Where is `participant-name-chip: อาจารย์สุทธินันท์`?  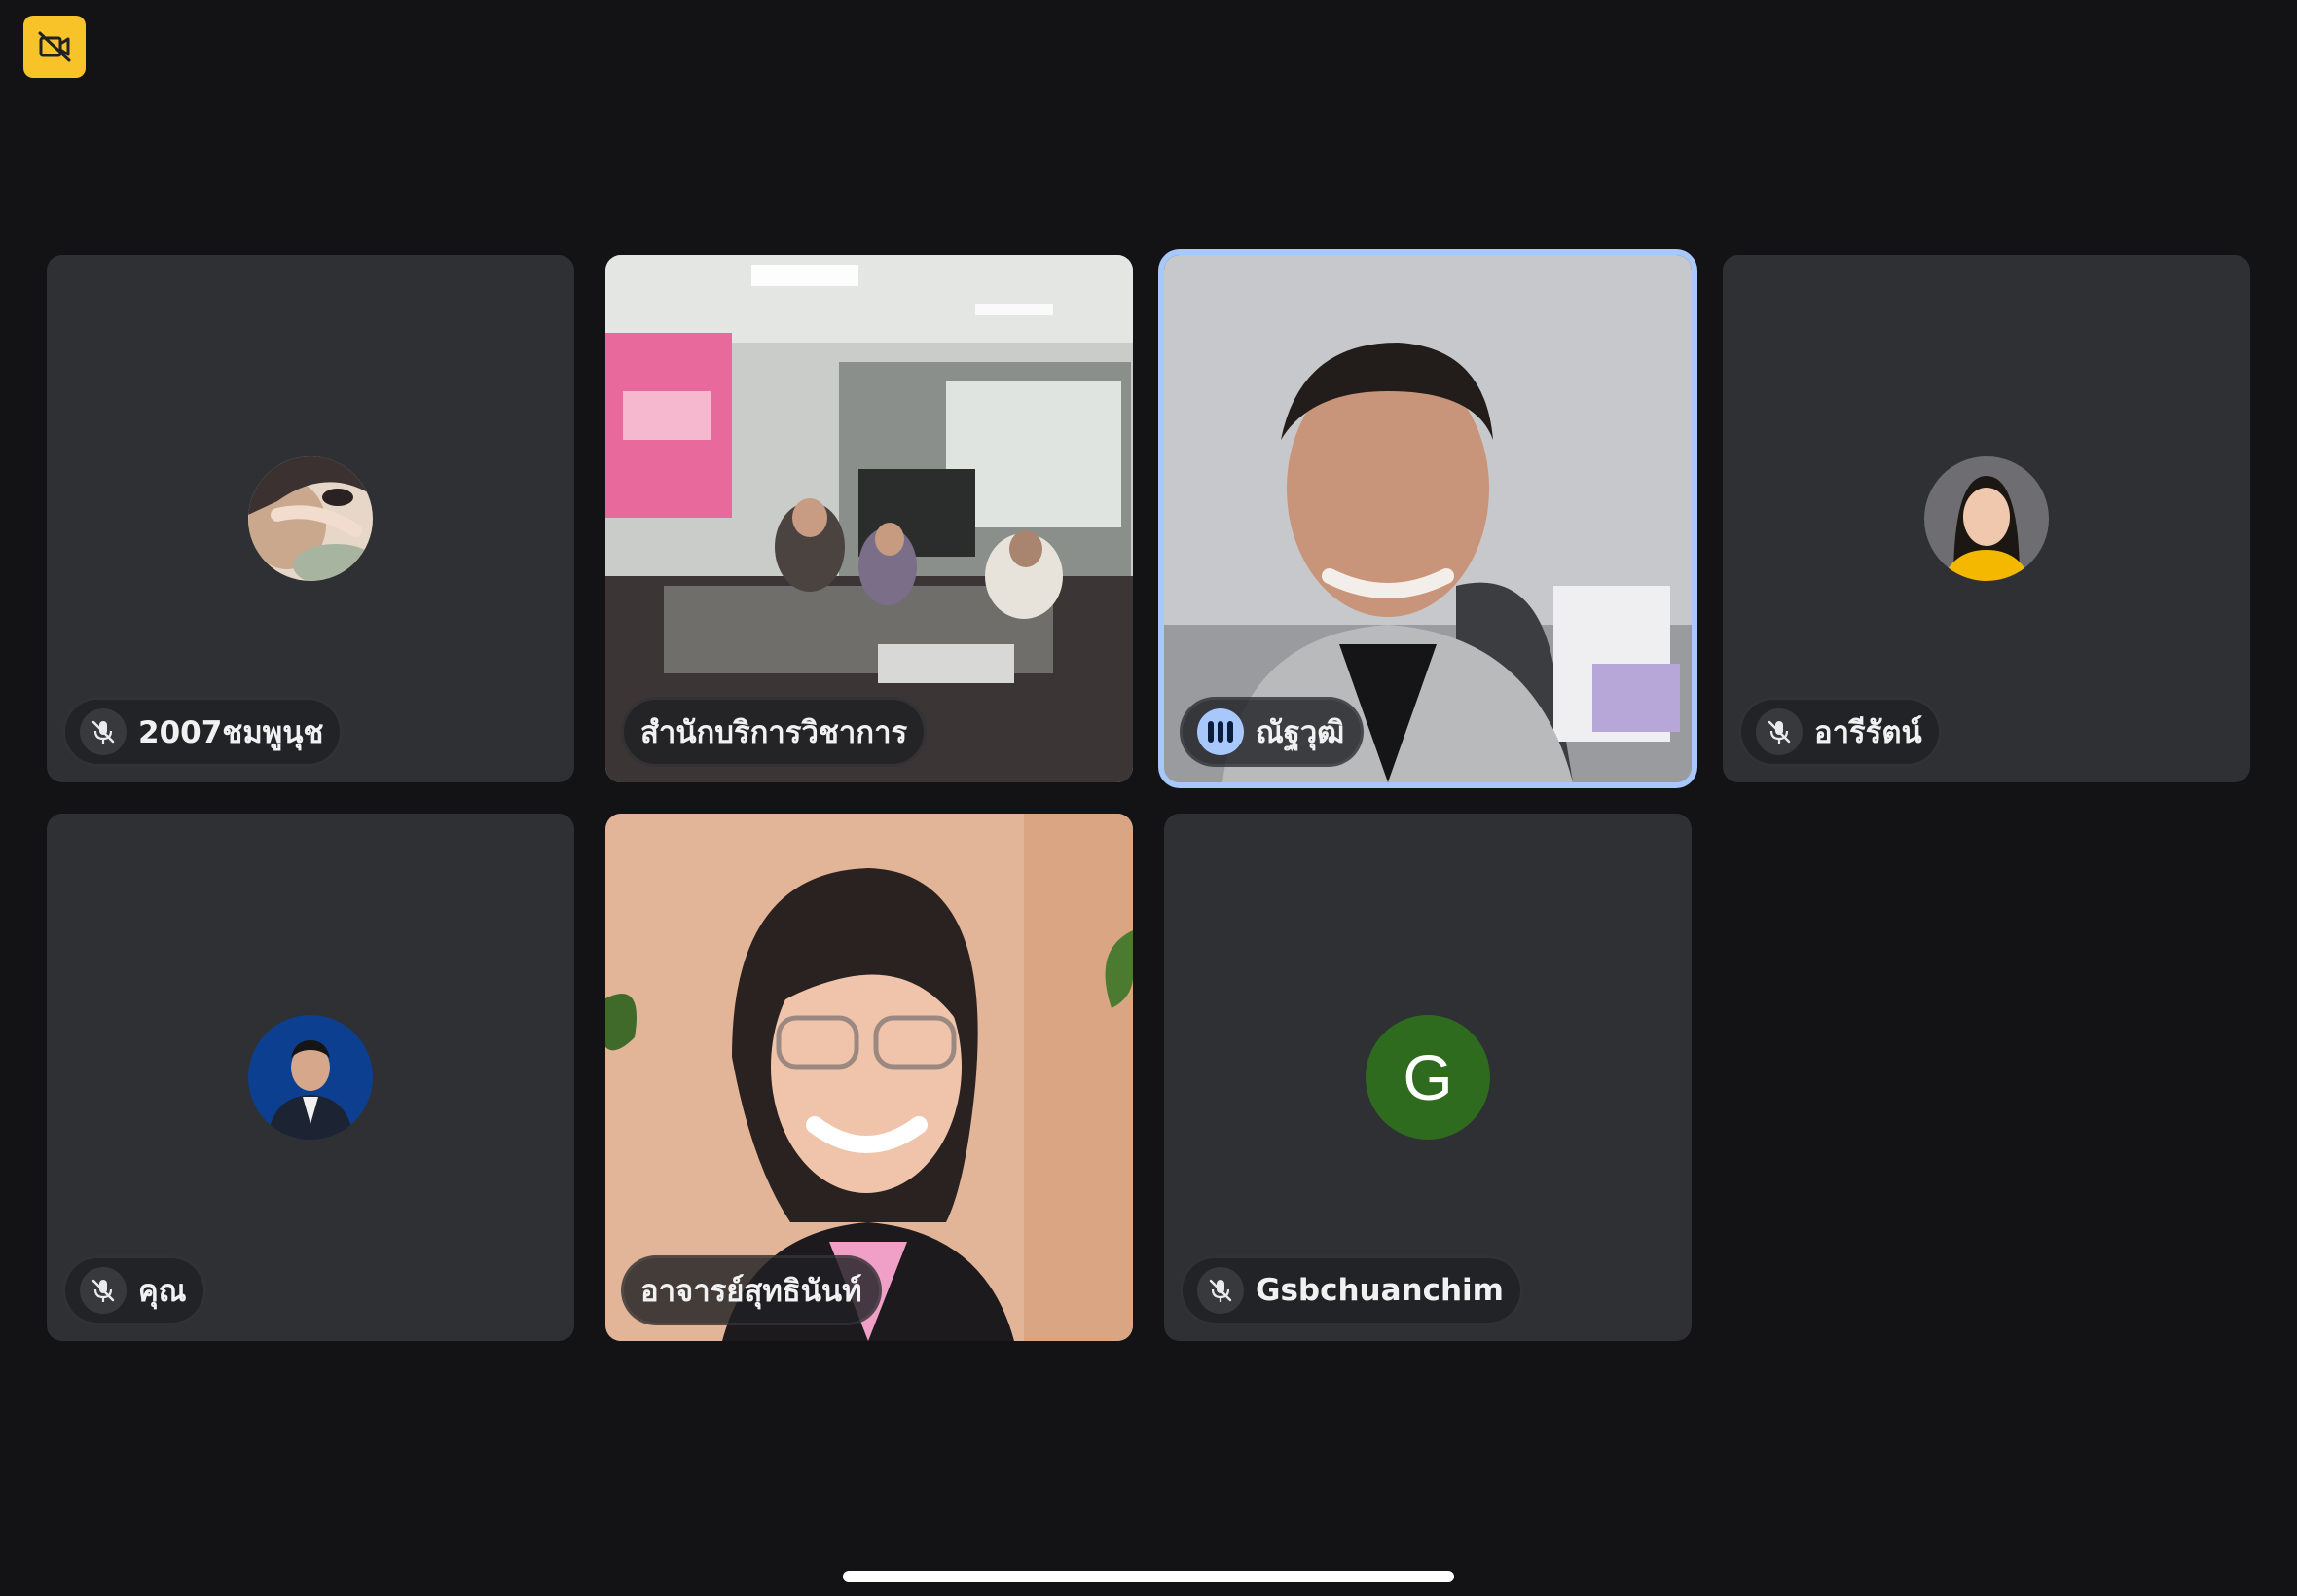
participant-name-chip: อาจารย์สุทธินันท์ is located at coordinates (751, 1290).